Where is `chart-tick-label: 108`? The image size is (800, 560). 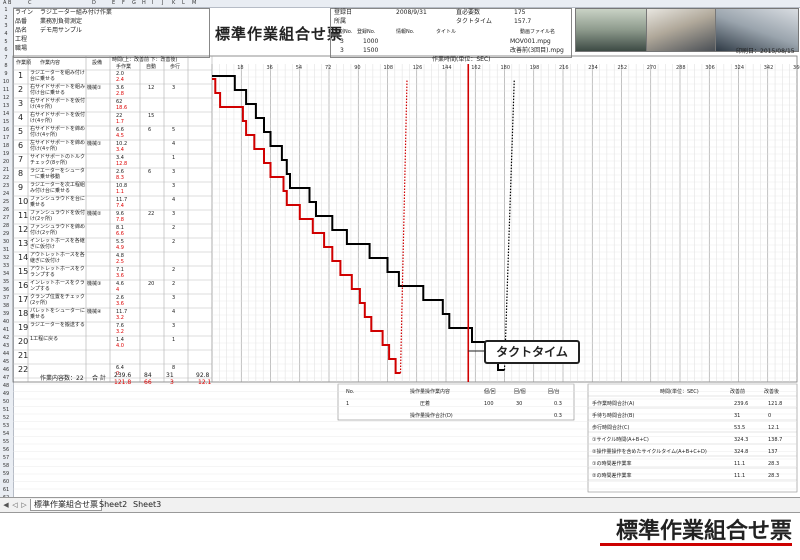
chart-tick-label: 108 is located at coordinates (389, 68).